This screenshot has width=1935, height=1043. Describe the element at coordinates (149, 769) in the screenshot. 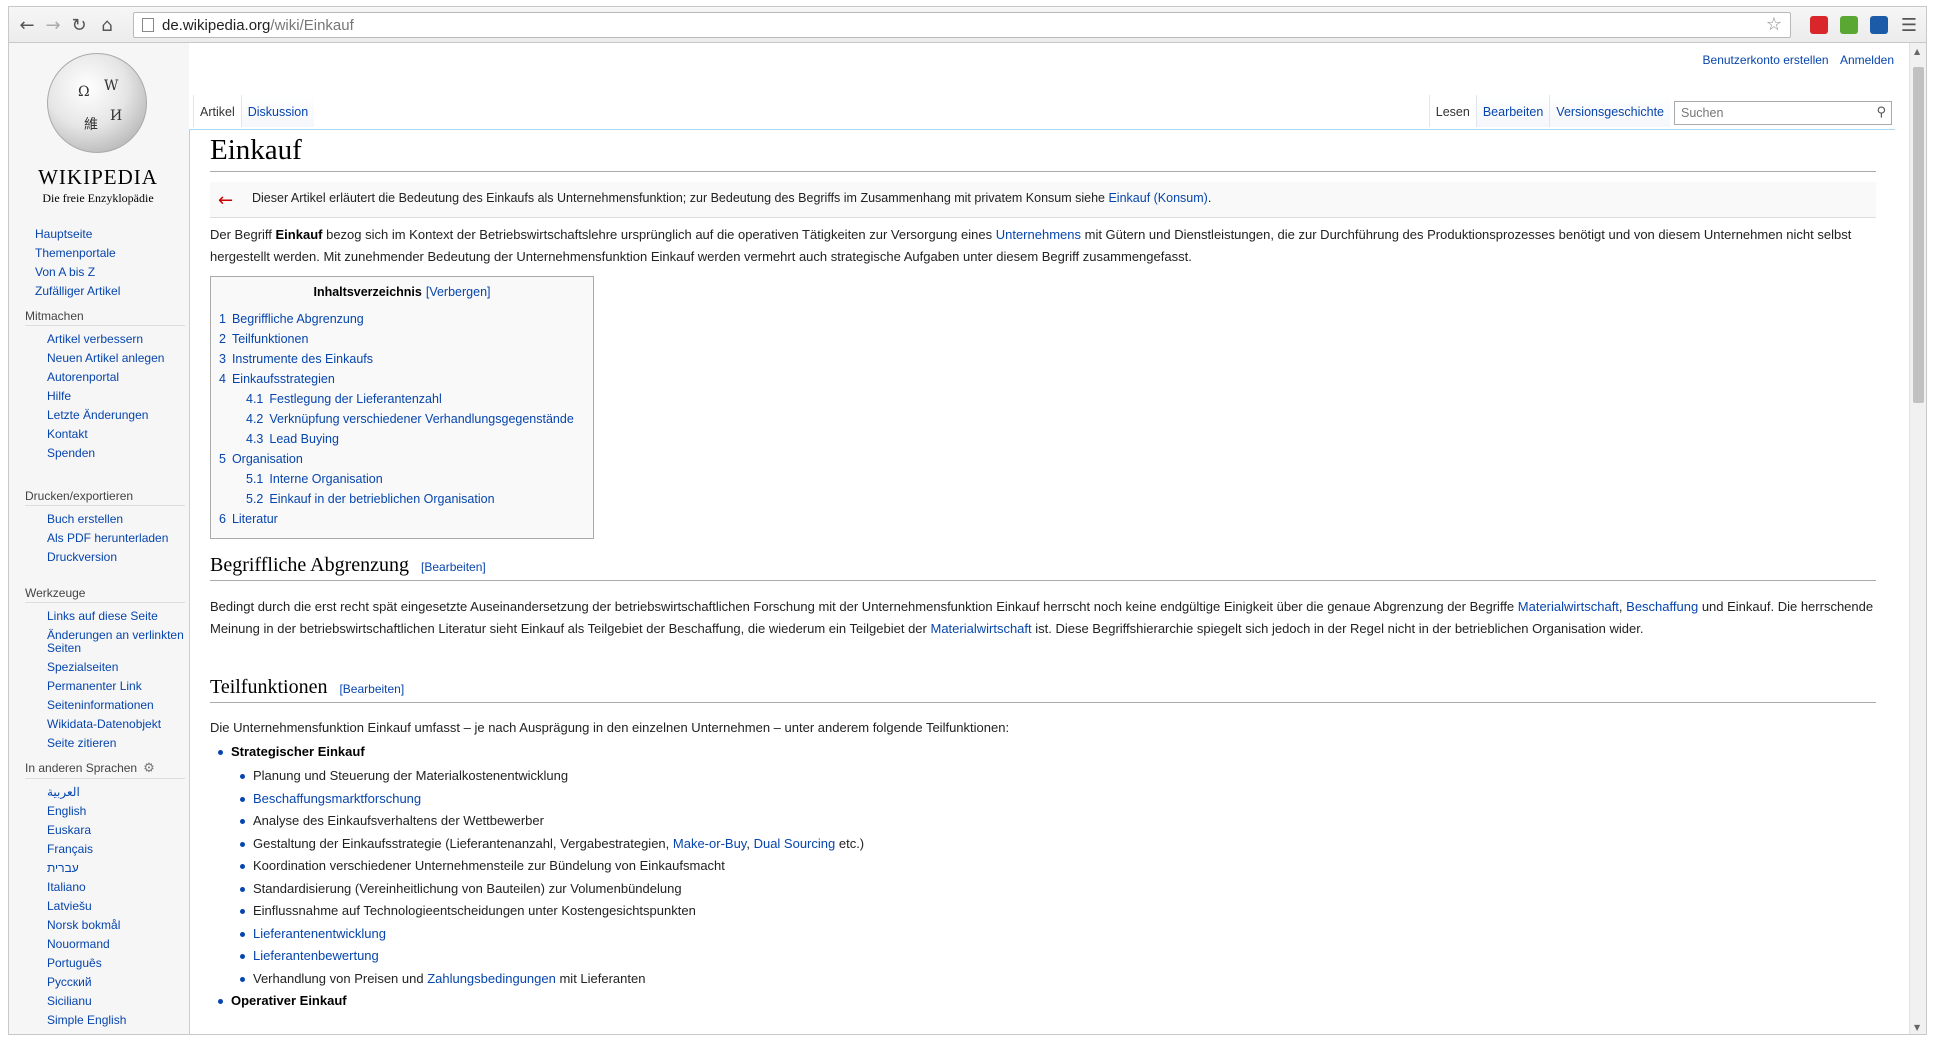

I see `gear-icon: ⚙` at that location.